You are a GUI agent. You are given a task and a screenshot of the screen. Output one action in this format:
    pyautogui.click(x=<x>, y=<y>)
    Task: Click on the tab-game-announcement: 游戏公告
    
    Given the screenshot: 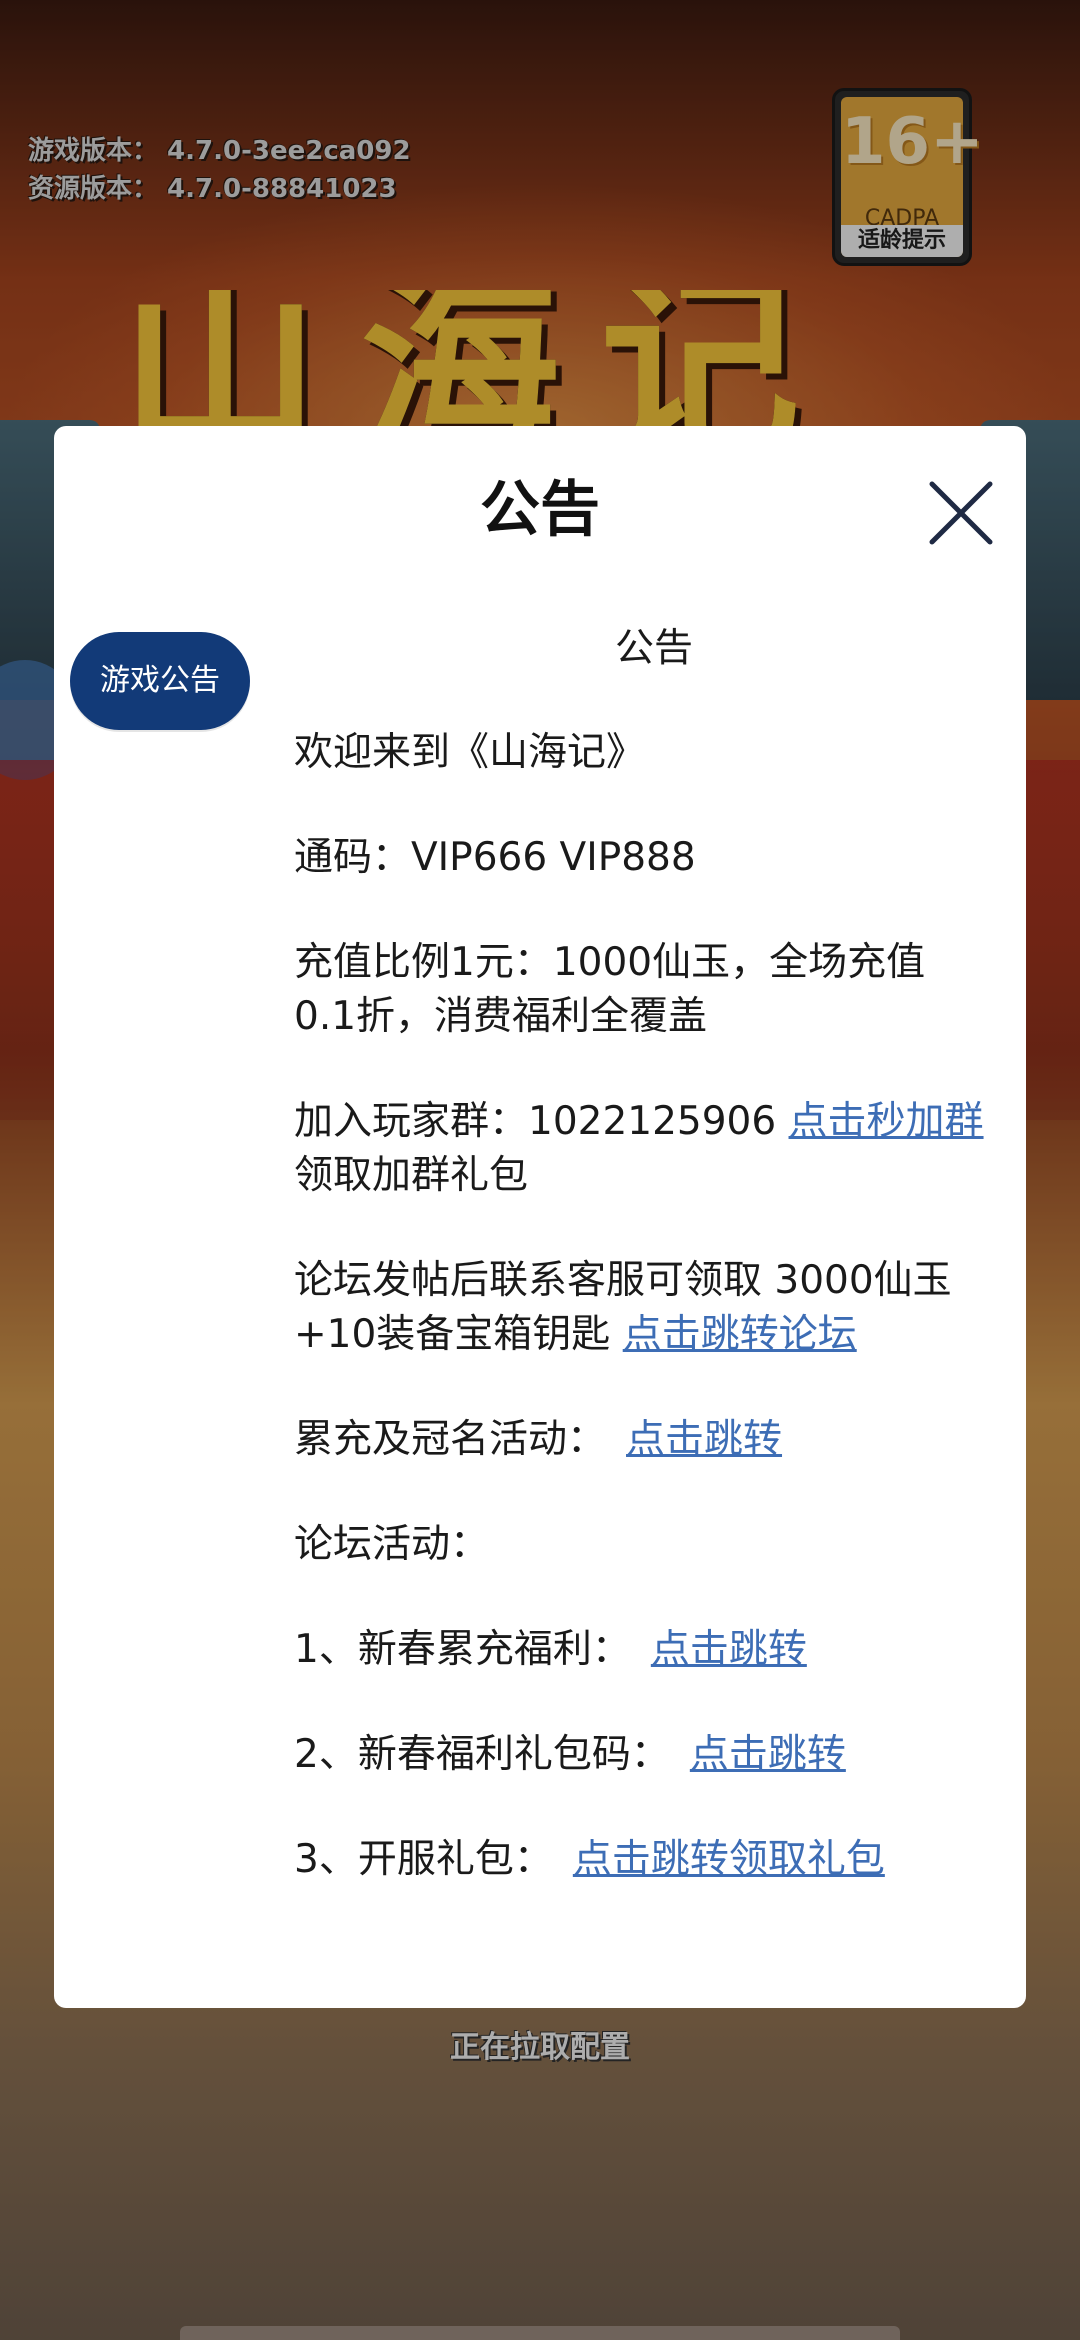 What is the action you would take?
    pyautogui.click(x=160, y=681)
    